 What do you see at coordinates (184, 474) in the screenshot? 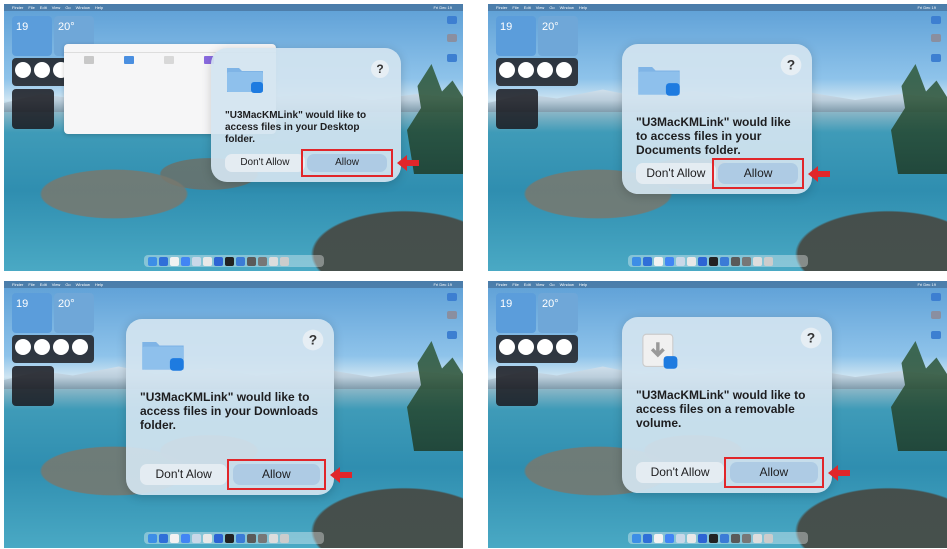
I see `dont-allow-button: Don't Alow` at bounding box center [184, 474].